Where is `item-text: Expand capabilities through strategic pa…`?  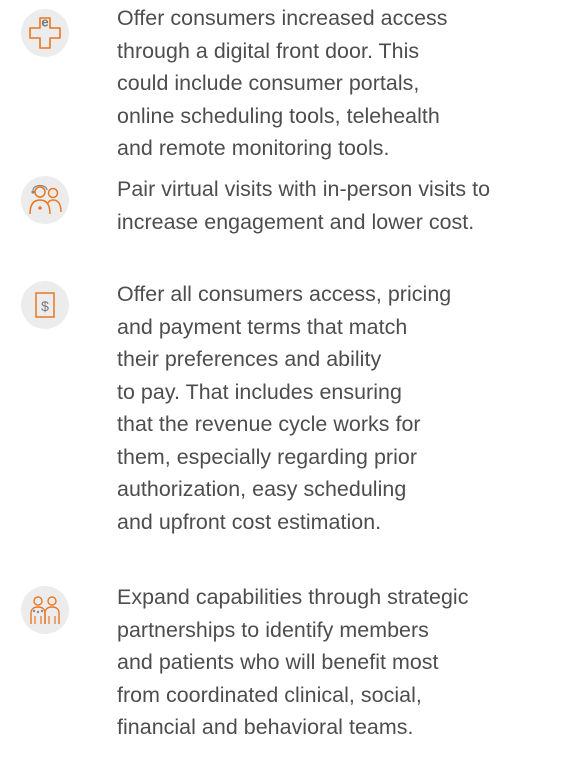
item-text: Expand capabilities through strategic pa… is located at coordinates (293, 662).